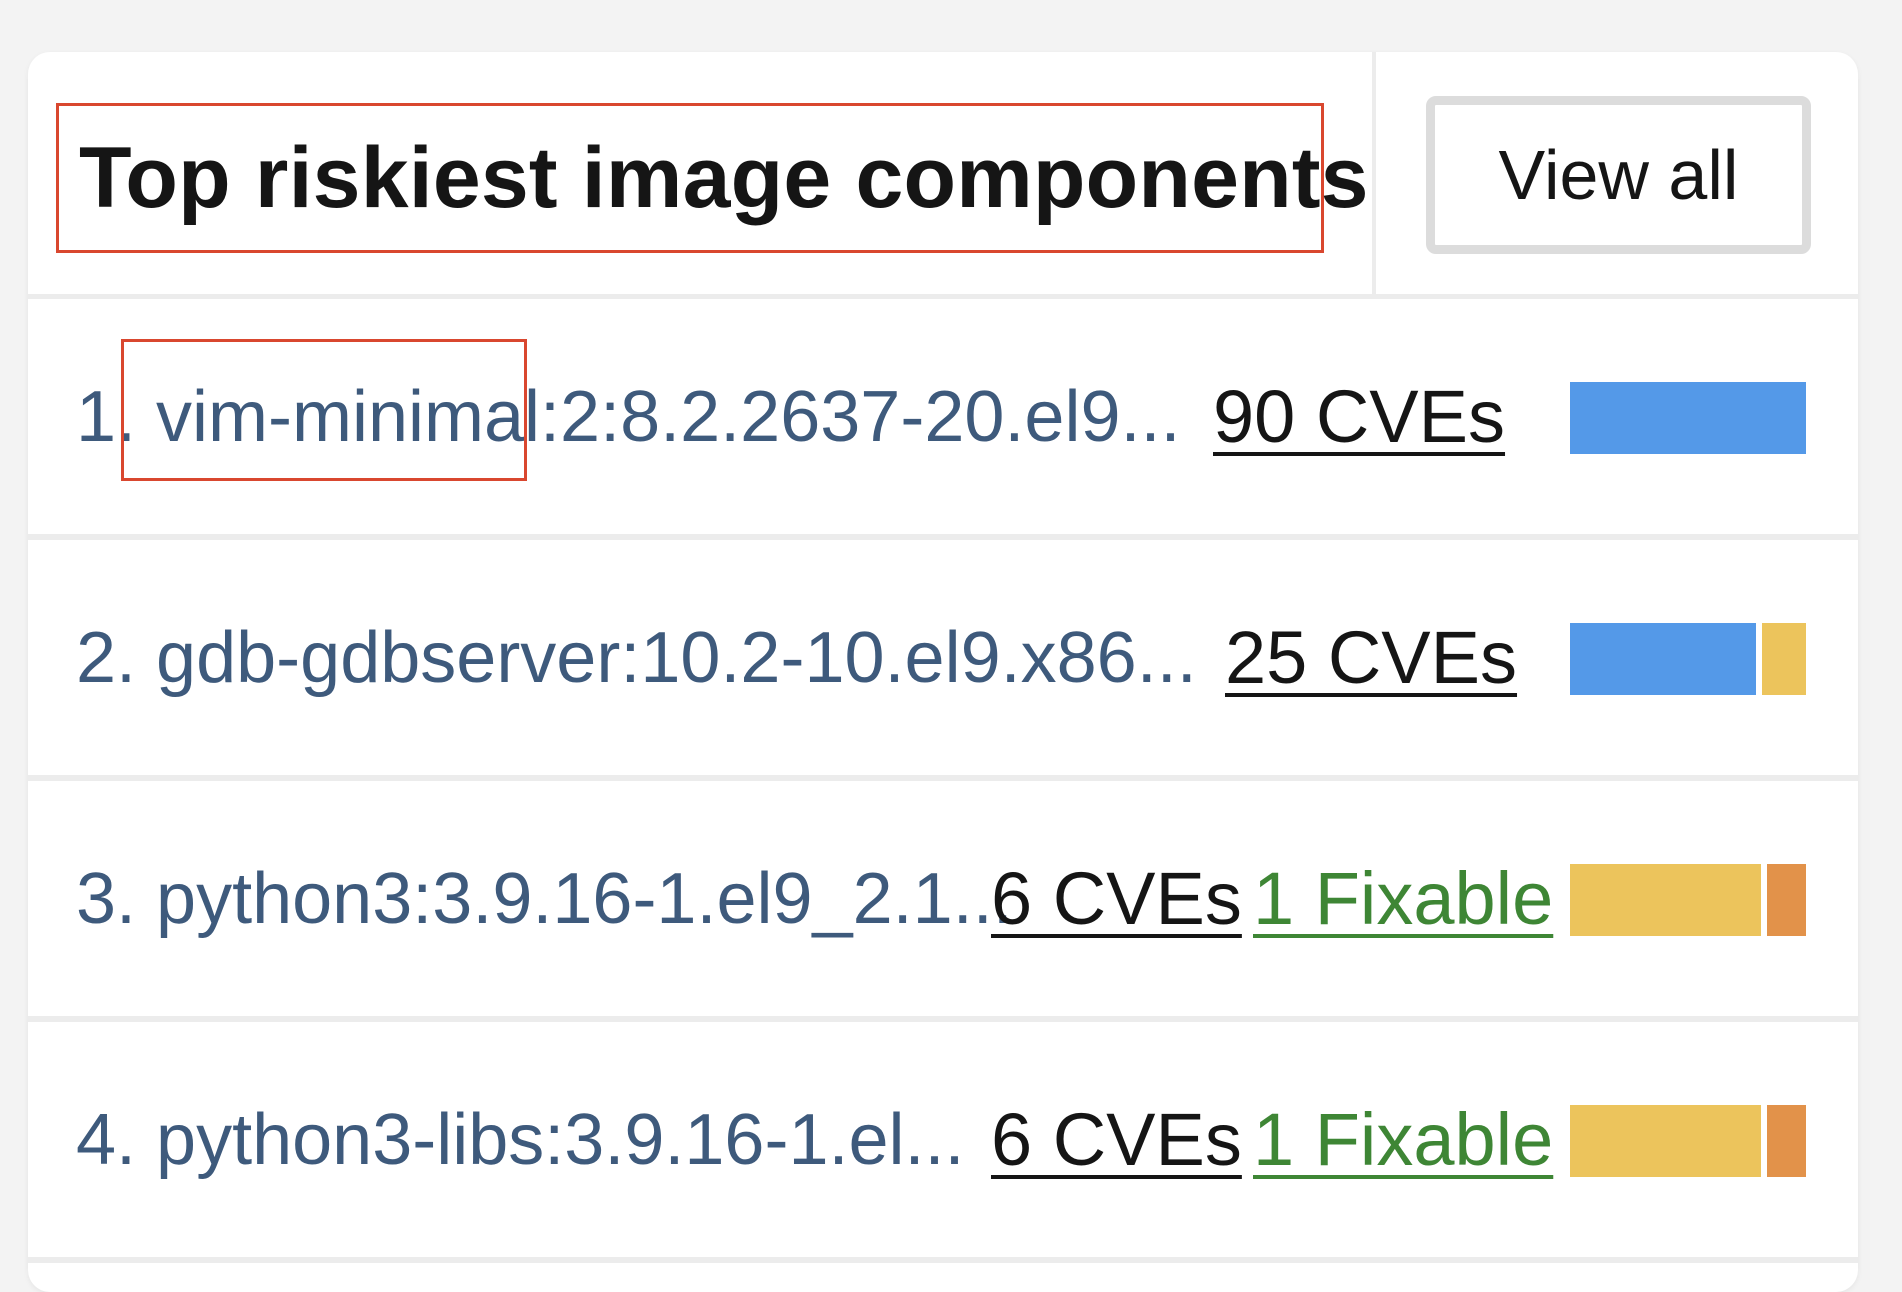  What do you see at coordinates (1618, 175) in the screenshot?
I see `view-all-button: View all` at bounding box center [1618, 175].